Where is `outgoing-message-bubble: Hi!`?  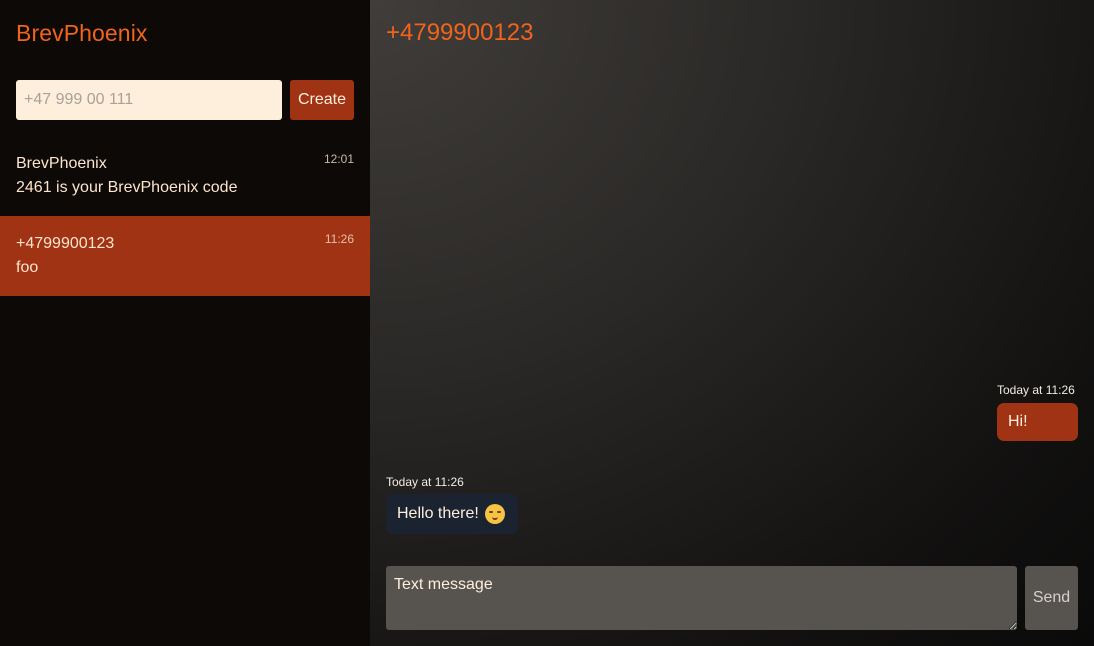
outgoing-message-bubble: Hi! is located at coordinates (1037, 422).